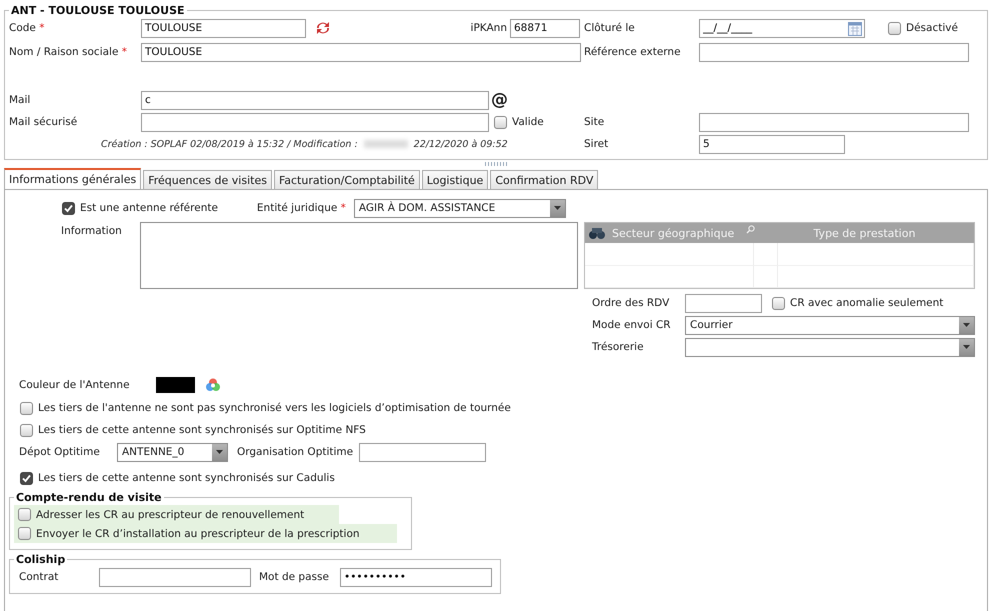  Describe the element at coordinates (830, 325) in the screenshot. I see `send-mode-dropdown: Courrier` at that location.